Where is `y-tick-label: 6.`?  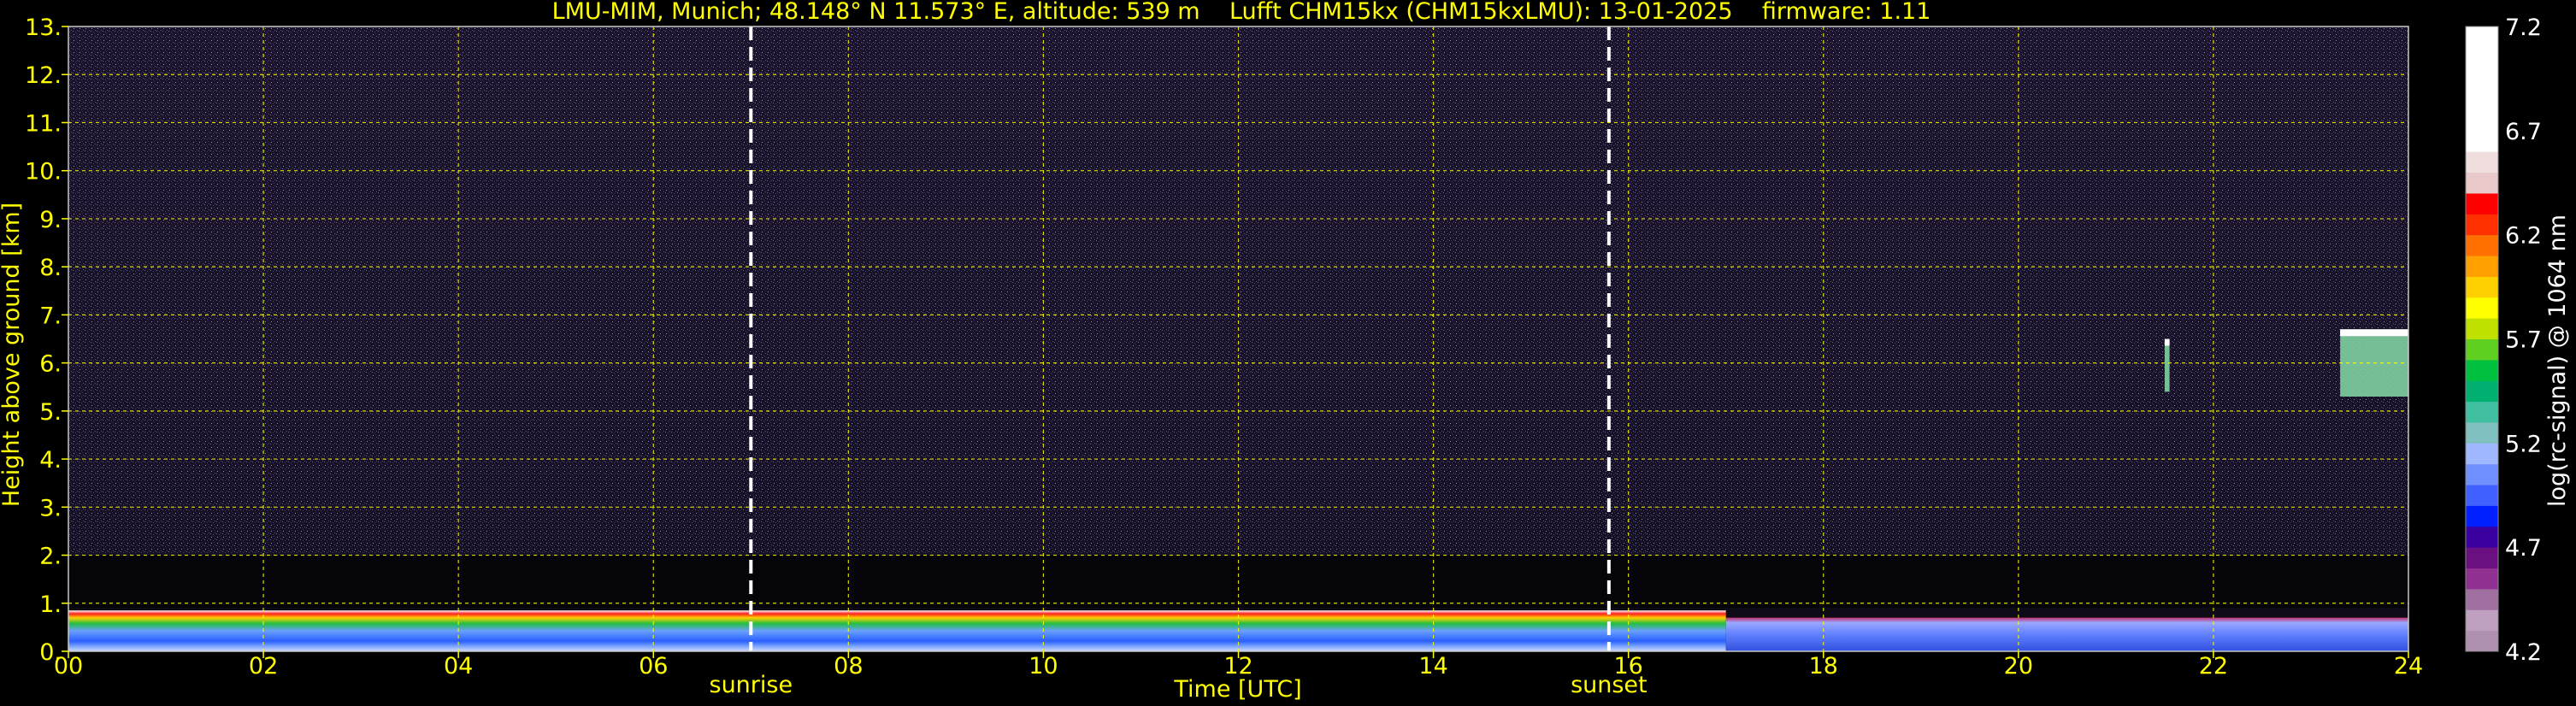
y-tick-label: 6. is located at coordinates (51, 364).